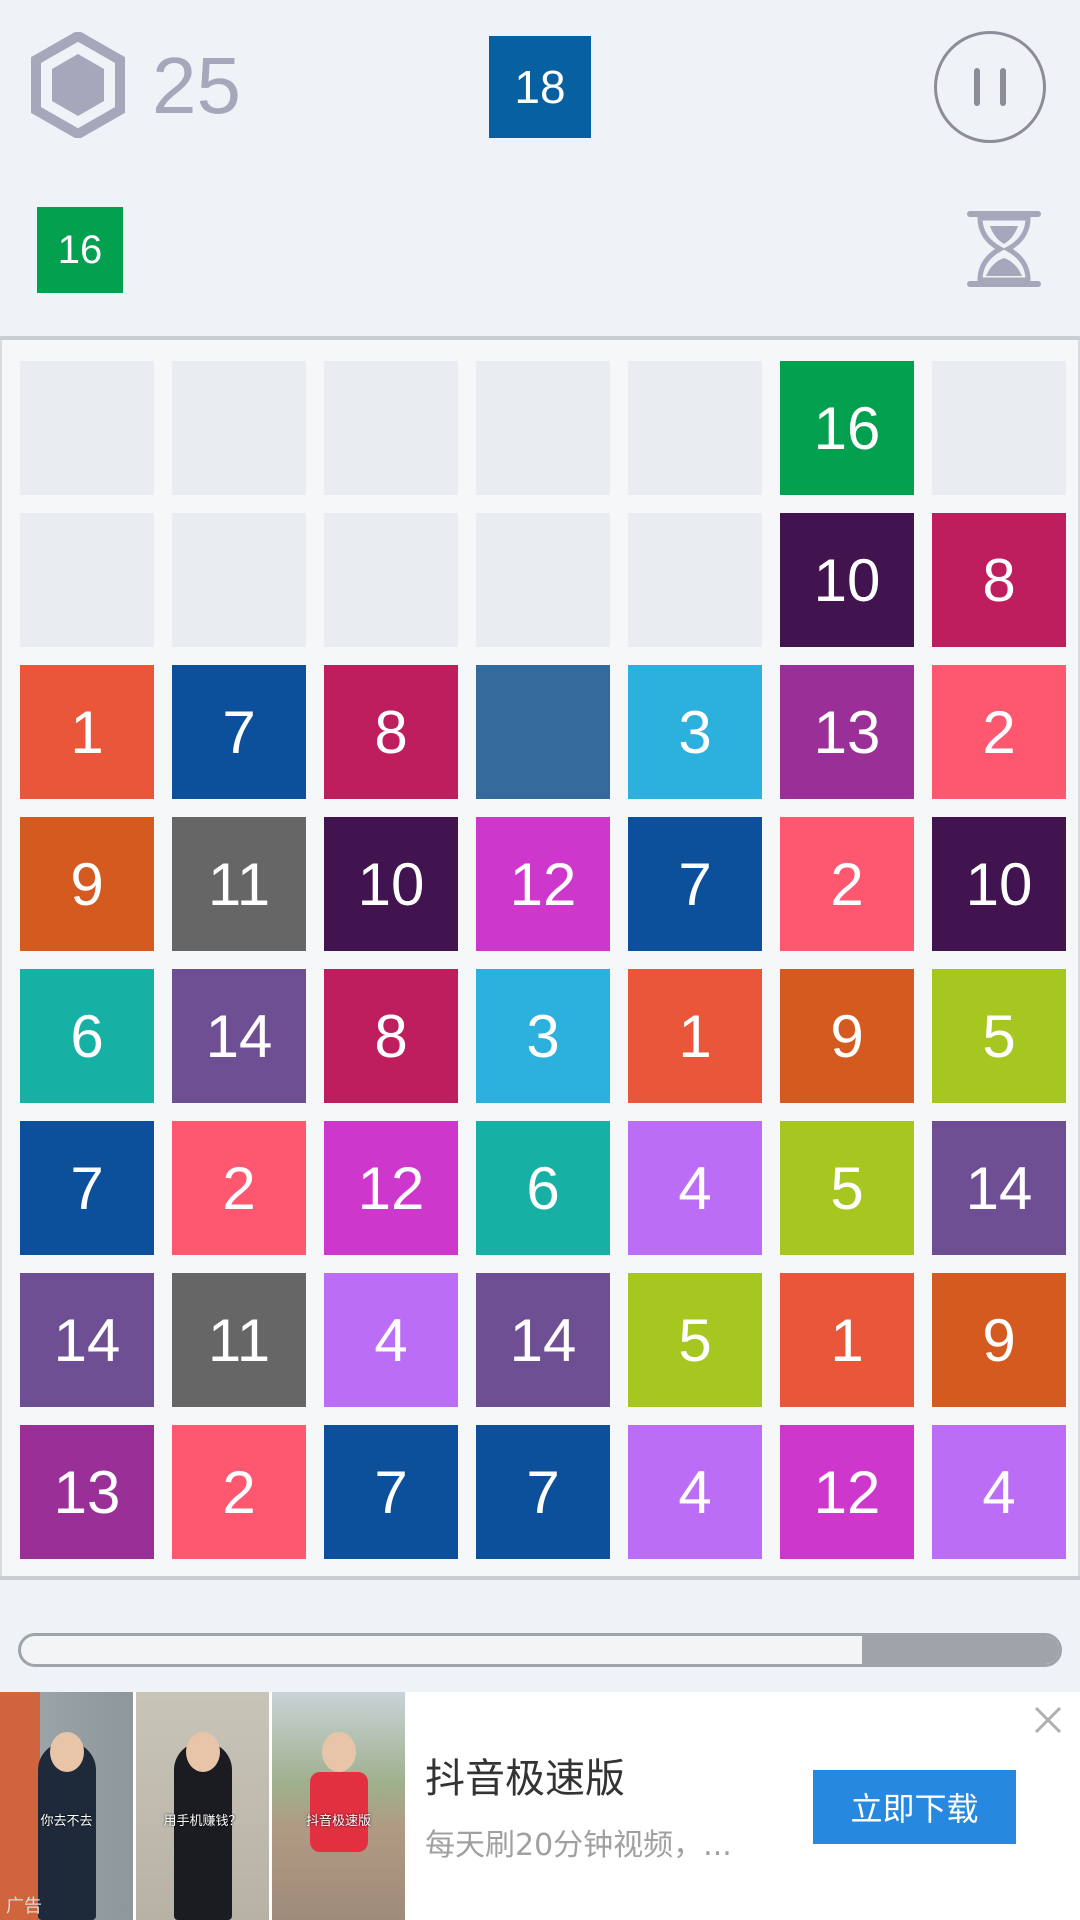 The width and height of the screenshot is (1080, 1920). What do you see at coordinates (196, 85) in the screenshot?
I see `score-value: 25` at bounding box center [196, 85].